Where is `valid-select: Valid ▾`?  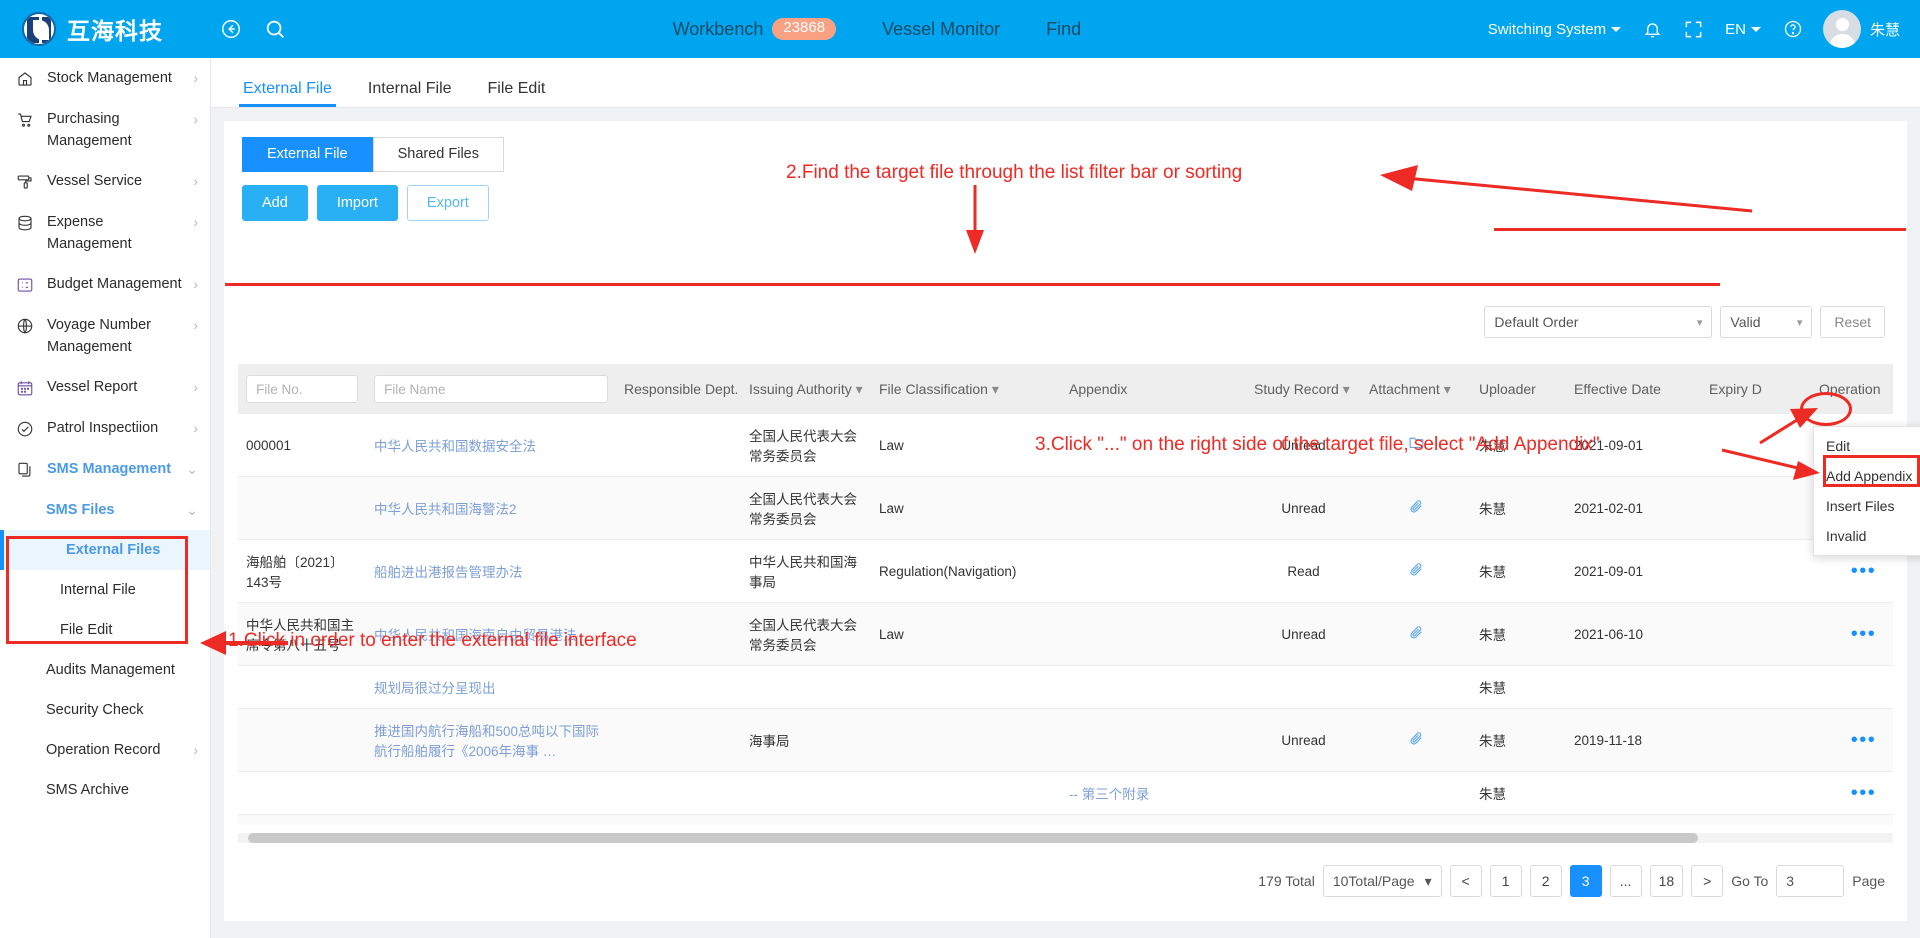
valid-select: Valid ▾ is located at coordinates (1766, 322).